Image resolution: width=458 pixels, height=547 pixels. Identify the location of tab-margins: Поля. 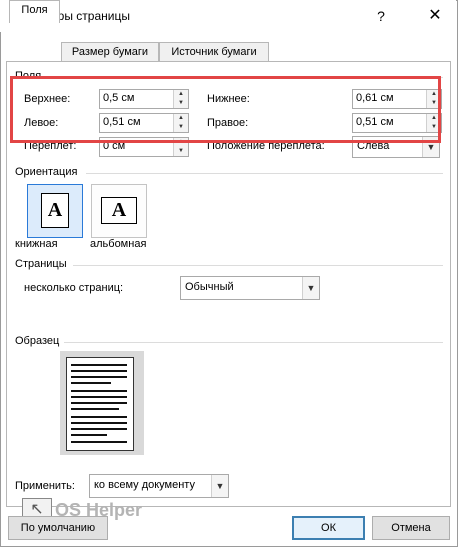
(34, 11).